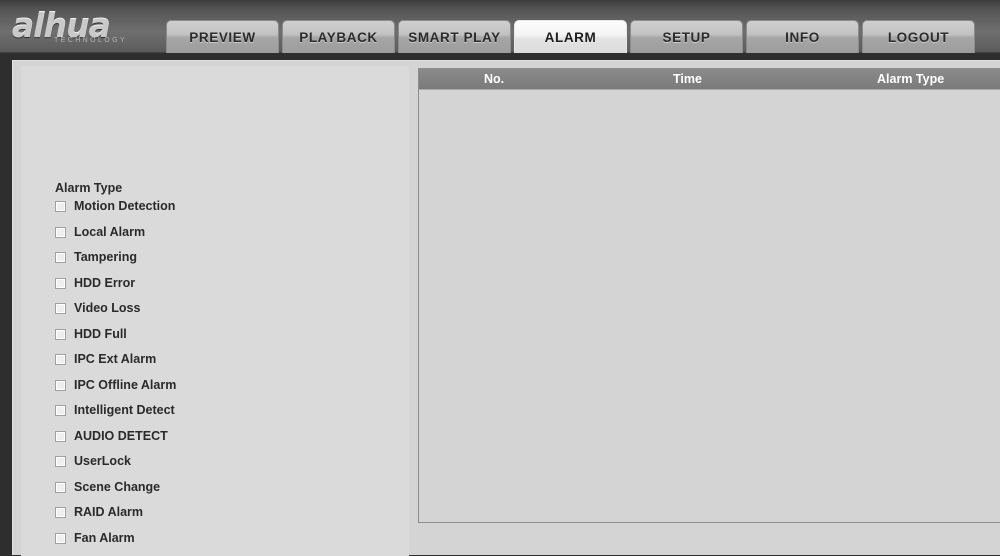 The image size is (1000, 556). Describe the element at coordinates (107, 308) in the screenshot. I see `label-video-loss: Video Loss` at that location.